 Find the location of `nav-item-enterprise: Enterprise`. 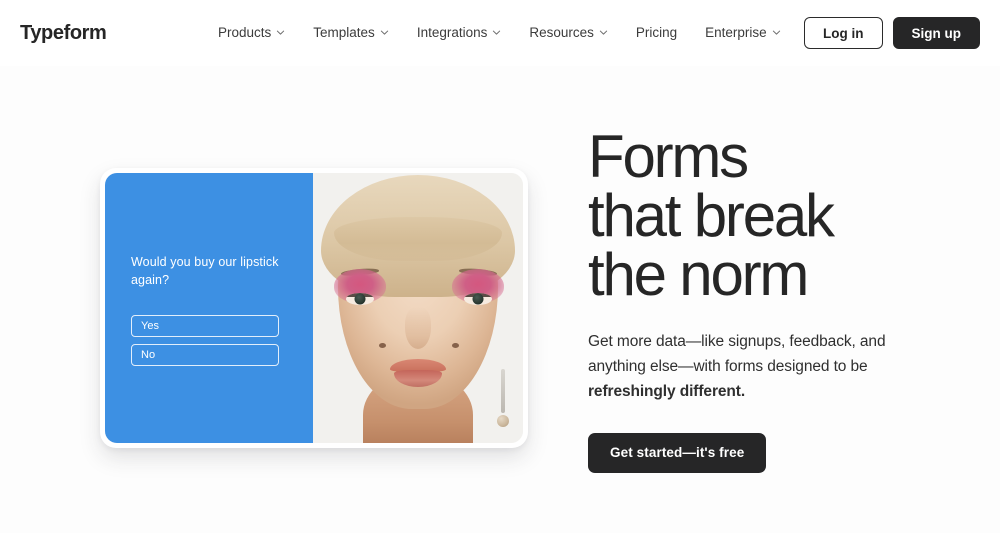

nav-item-enterprise: Enterprise is located at coordinates (749, 33).